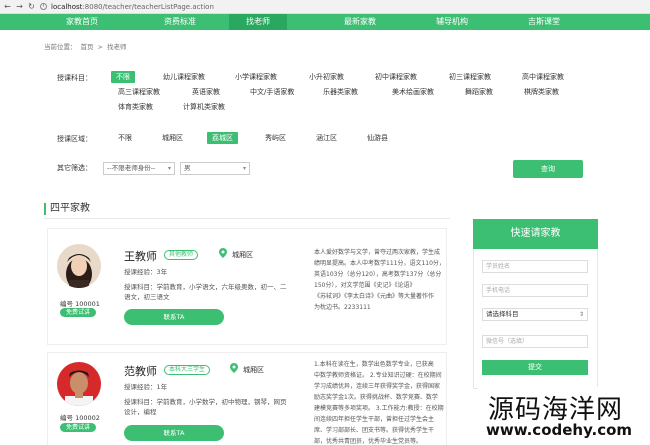 The height and width of the screenshot is (445, 650). What do you see at coordinates (146, 387) in the screenshot?
I see `teacher-experience: 授课经验：1年` at bounding box center [146, 387].